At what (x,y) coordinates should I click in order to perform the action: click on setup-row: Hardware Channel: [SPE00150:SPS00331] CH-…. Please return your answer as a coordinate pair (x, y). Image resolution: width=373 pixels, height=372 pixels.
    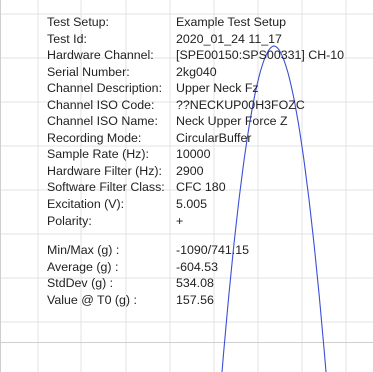
    Looking at the image, I should click on (195, 55).